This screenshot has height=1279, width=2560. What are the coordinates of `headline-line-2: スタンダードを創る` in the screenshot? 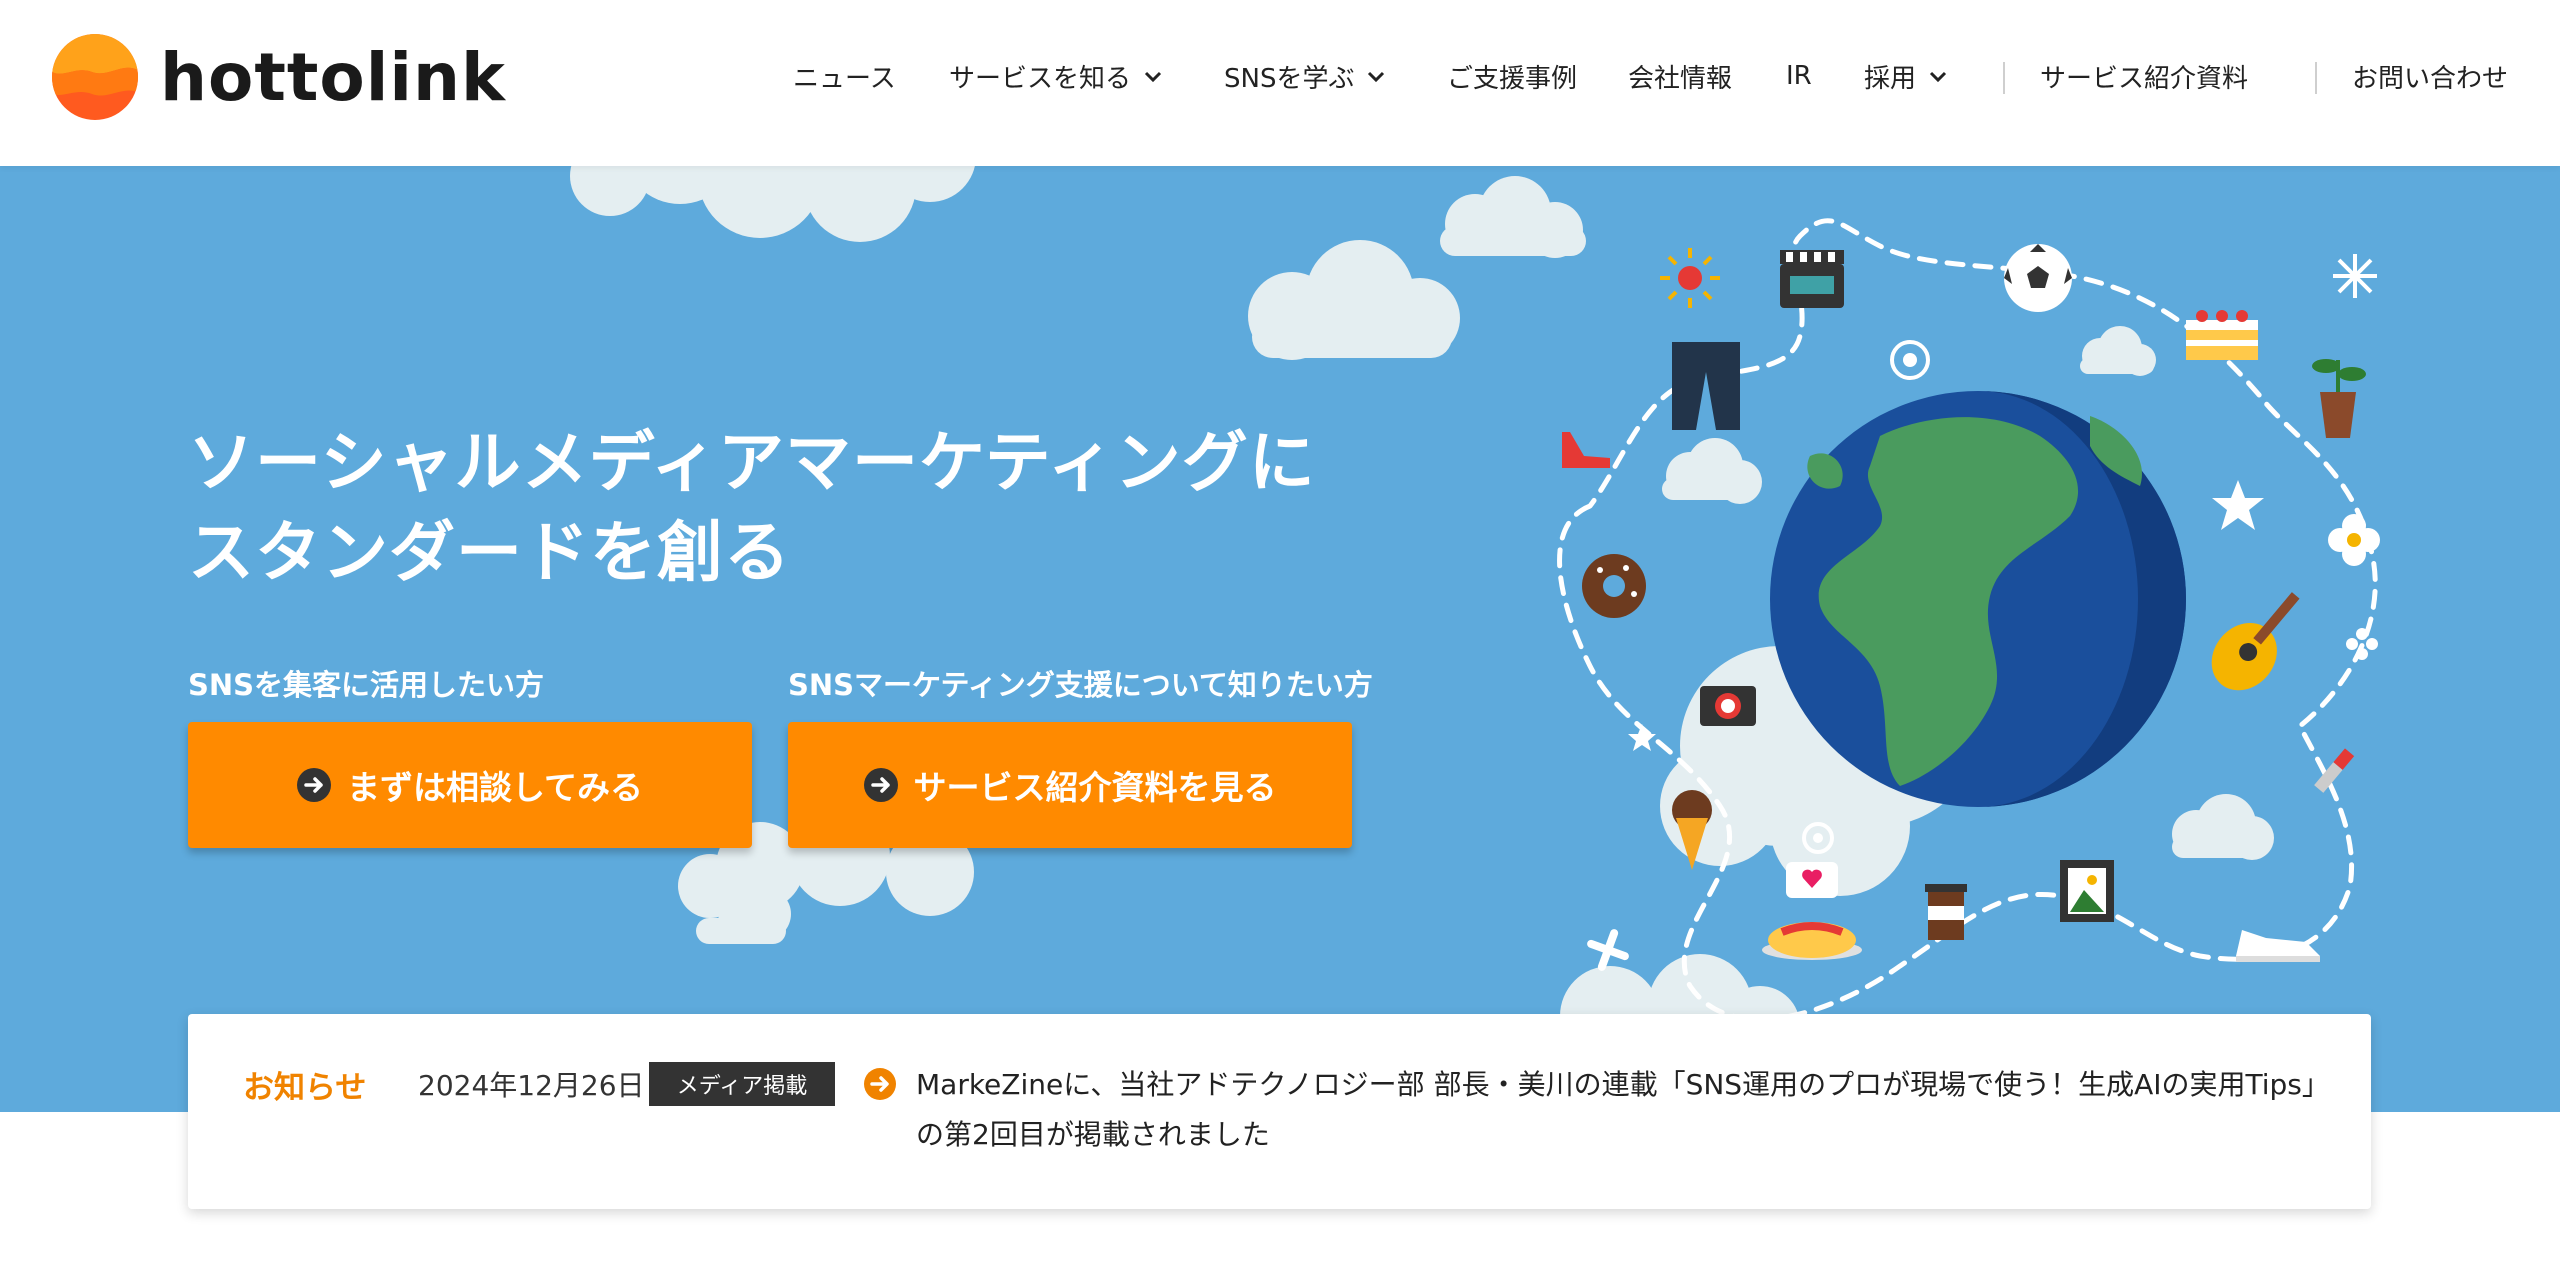 It's located at (489, 552).